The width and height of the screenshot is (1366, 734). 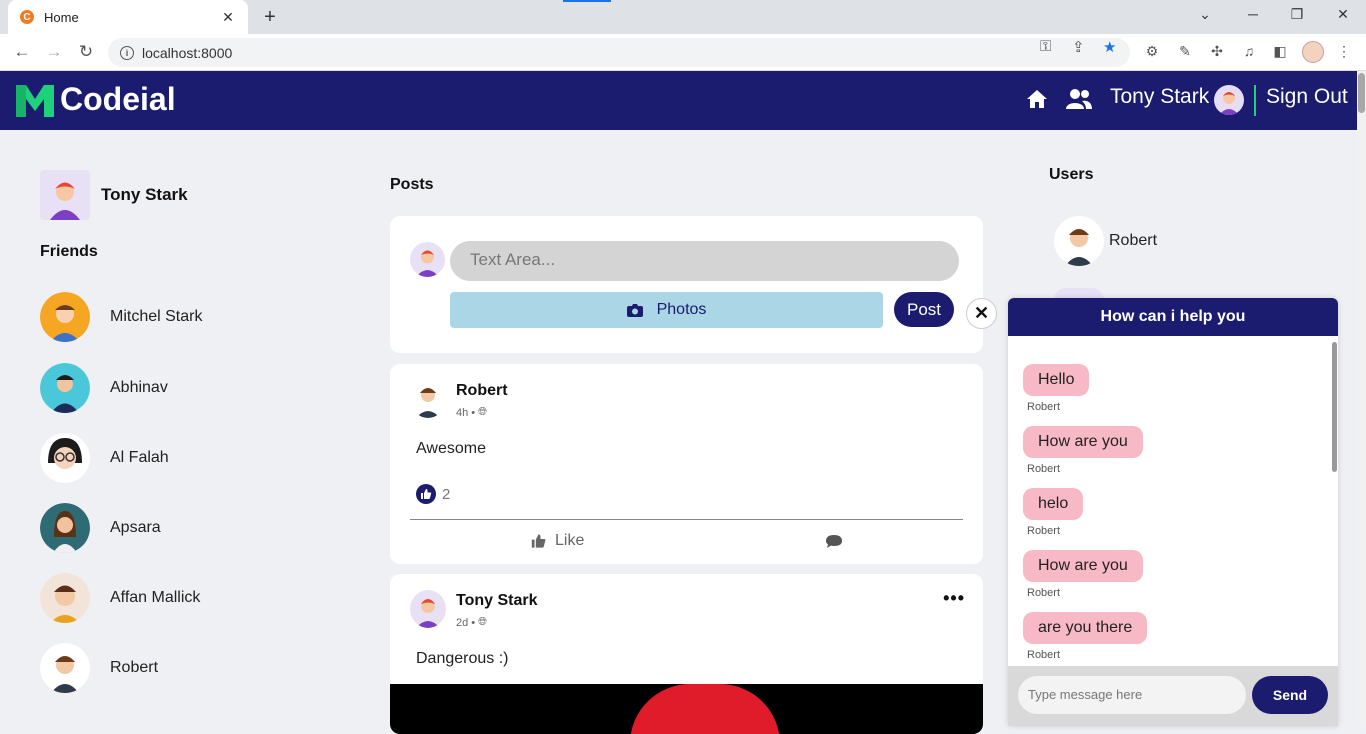 I want to click on app-header: Codeial Tony Stark Sign Out, so click(x=678, y=100).